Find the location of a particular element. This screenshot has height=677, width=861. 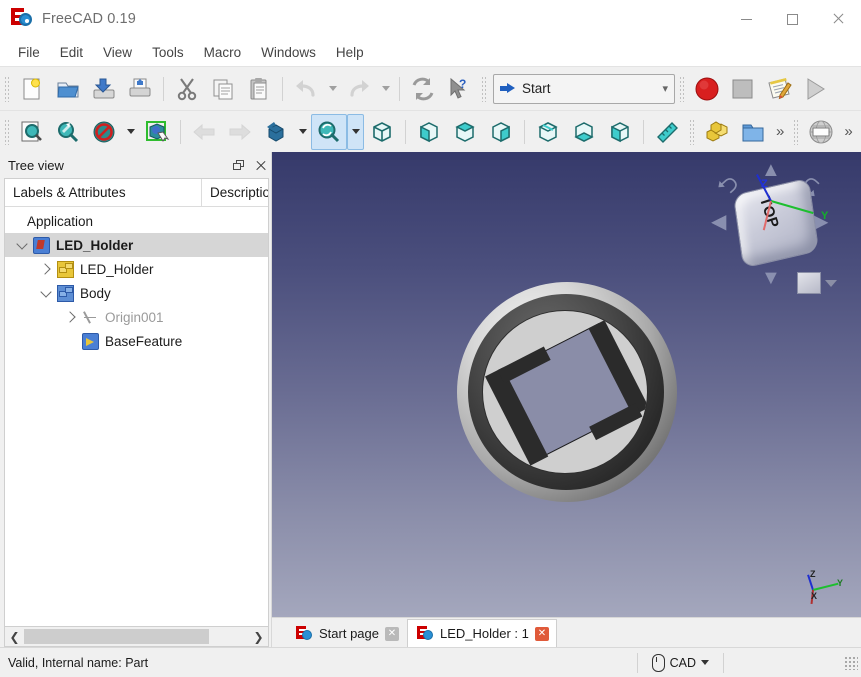

web-browser-button is located at coordinates (821, 132).